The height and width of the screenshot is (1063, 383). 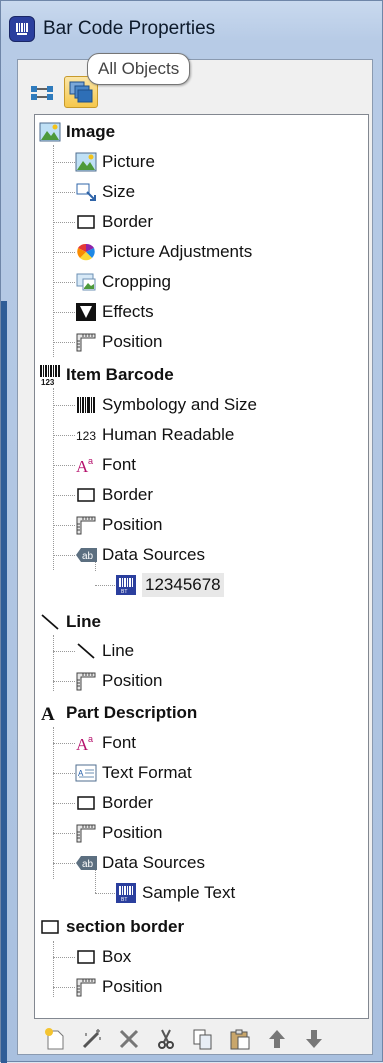 I want to click on move-up-icon, so click(x=277, y=1039).